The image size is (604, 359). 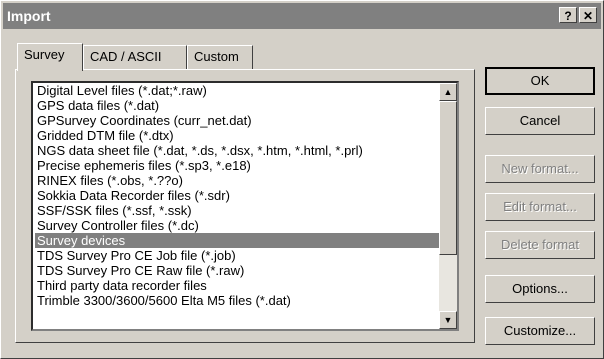 I want to click on scrollbar-thumb, so click(x=448, y=178).